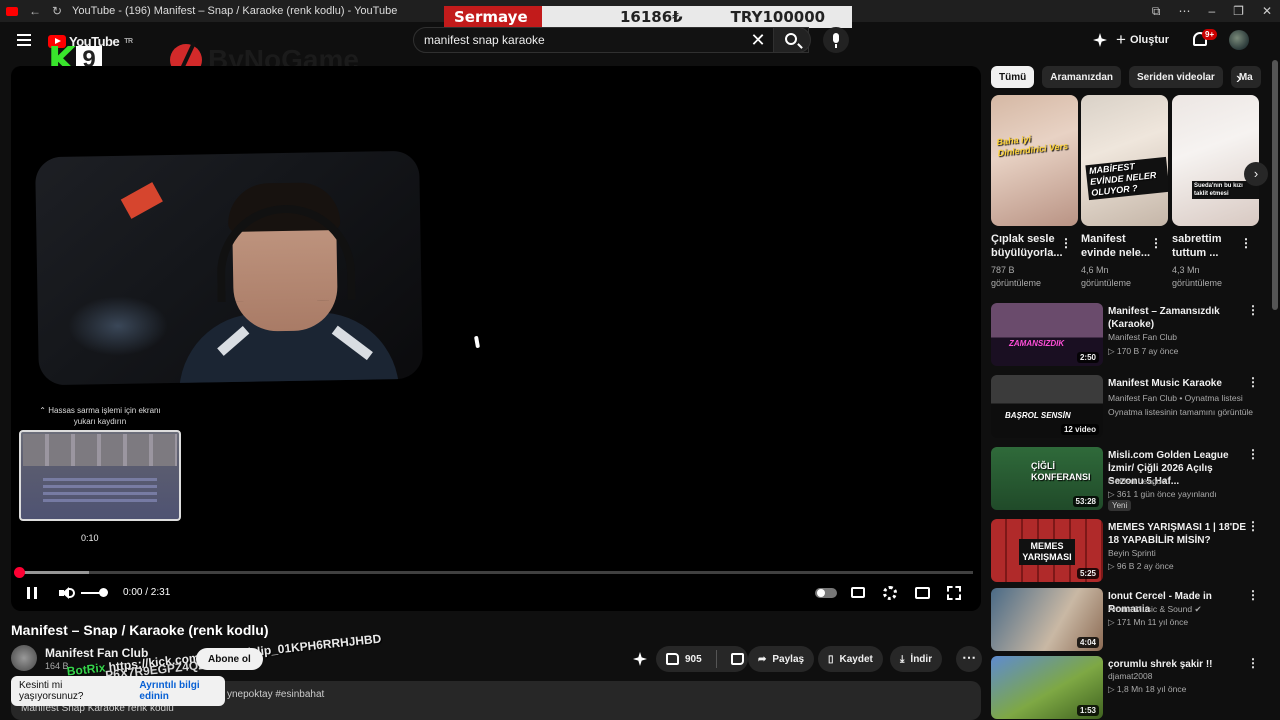 The width and height of the screenshot is (1280, 720). Describe the element at coordinates (24, 40) in the screenshot. I see `menu-hamburger-icon` at that location.